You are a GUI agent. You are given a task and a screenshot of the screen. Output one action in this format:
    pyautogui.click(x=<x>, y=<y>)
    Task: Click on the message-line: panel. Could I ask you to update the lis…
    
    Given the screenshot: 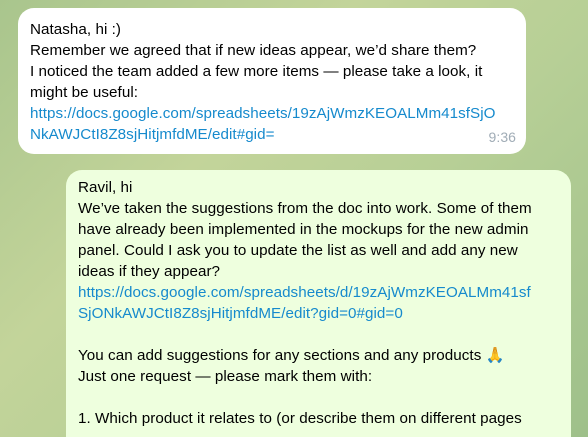 What is the action you would take?
    pyautogui.click(x=298, y=250)
    